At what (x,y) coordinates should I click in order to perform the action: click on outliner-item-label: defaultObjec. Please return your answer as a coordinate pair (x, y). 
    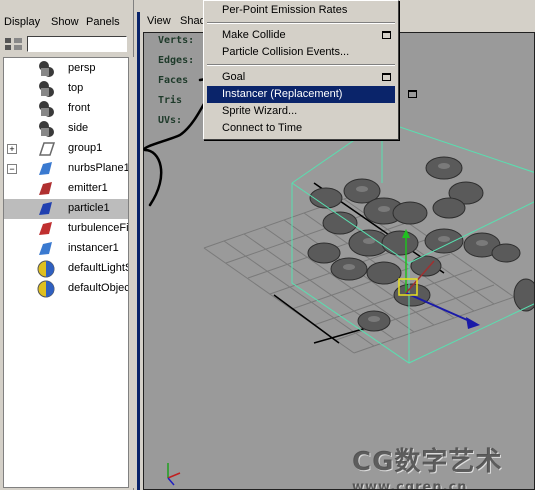
    Looking at the image, I should click on (98, 288).